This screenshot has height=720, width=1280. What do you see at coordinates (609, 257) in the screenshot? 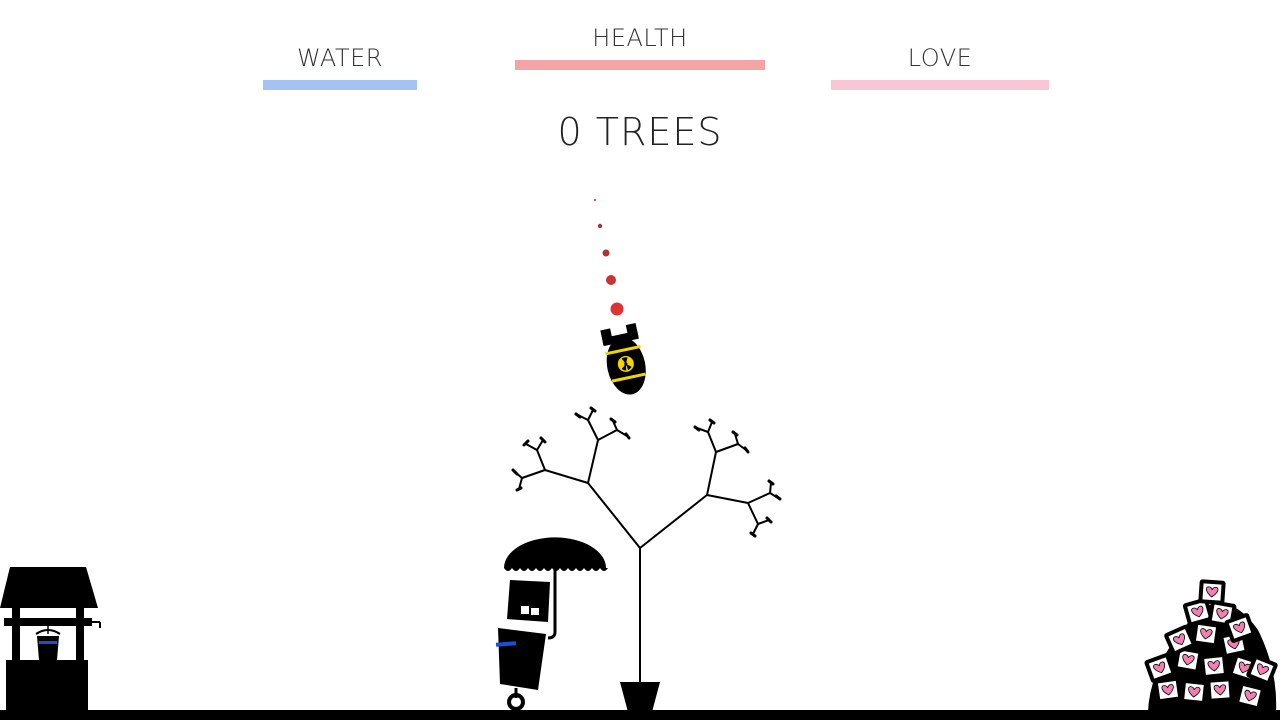
I see `bomb-trail` at bounding box center [609, 257].